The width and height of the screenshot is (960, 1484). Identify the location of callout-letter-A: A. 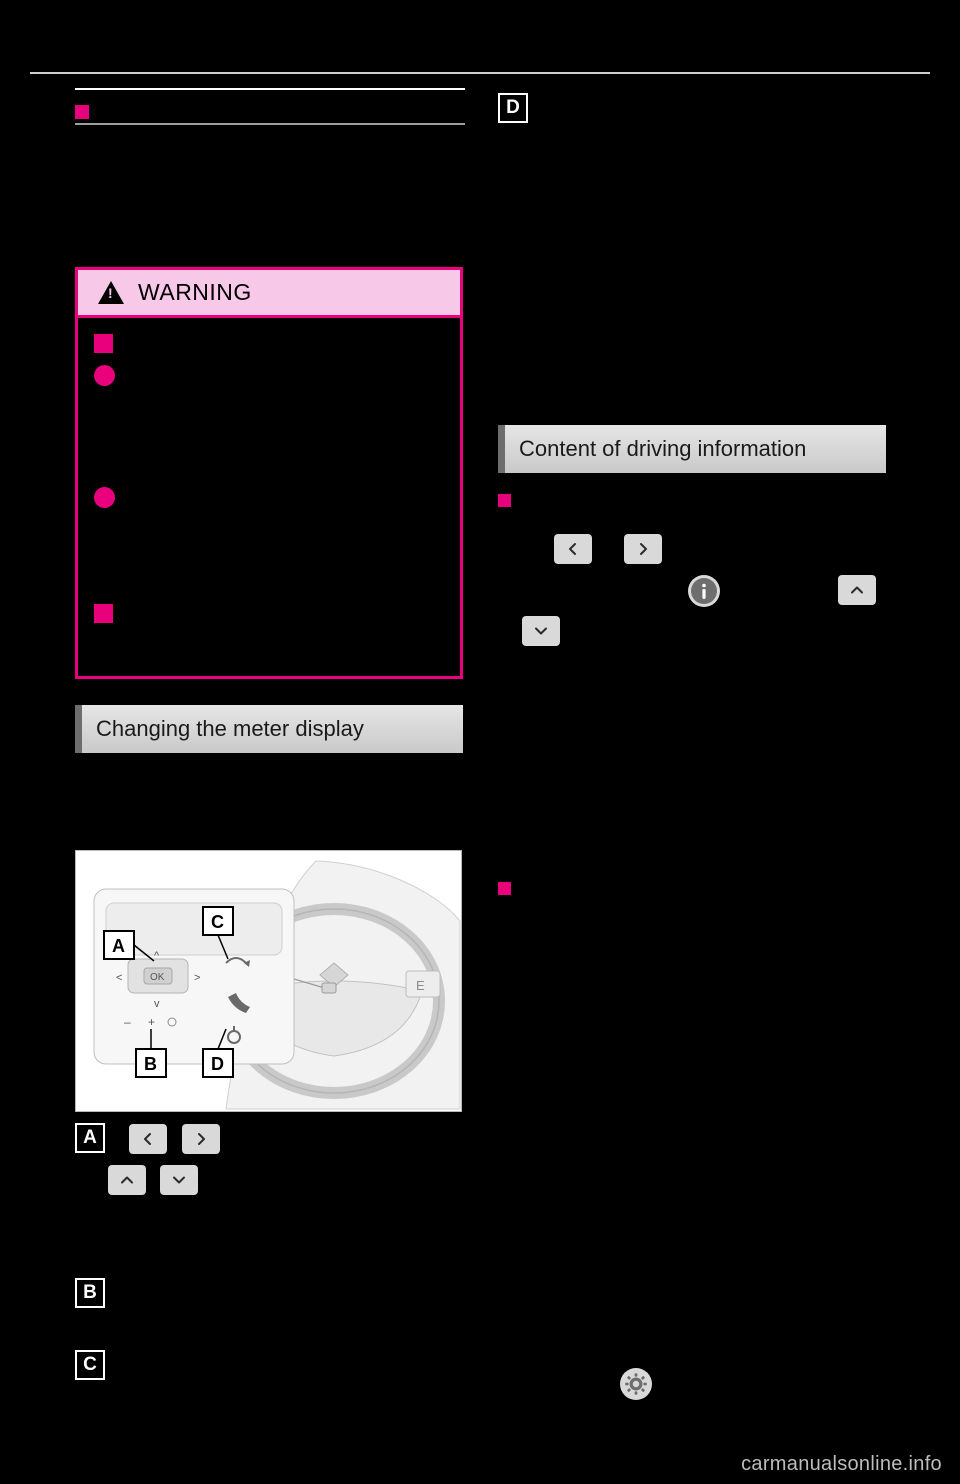
(90, 1138).